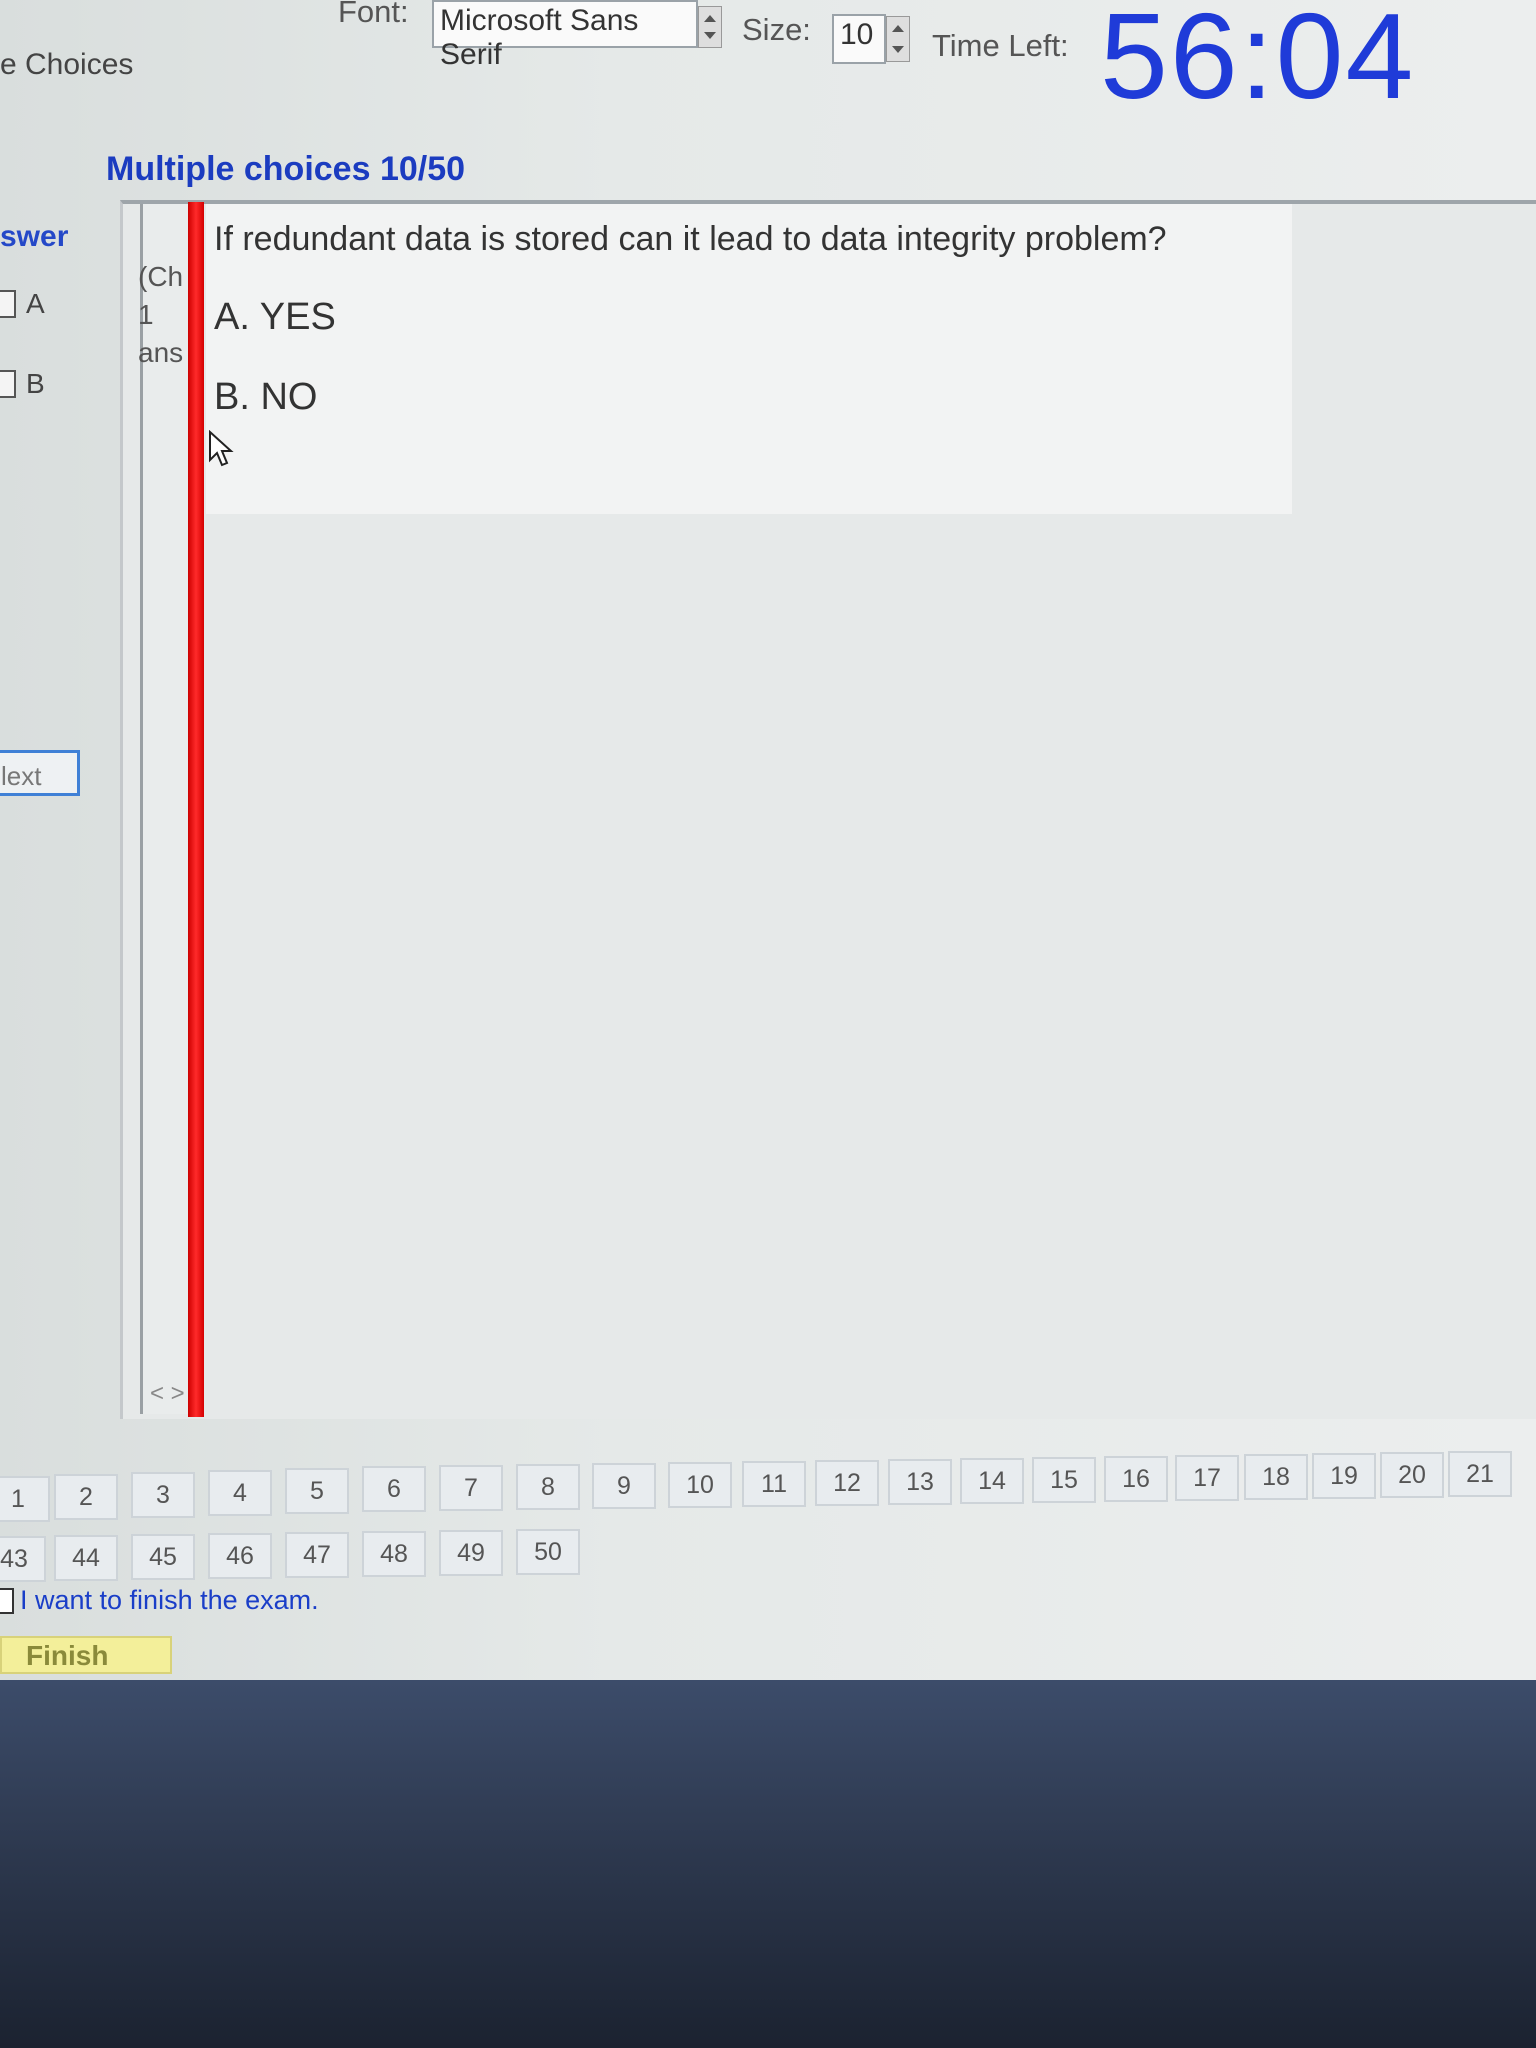 This screenshot has width=1536, height=2048. I want to click on question-list-line: (Ch, so click(161, 276).